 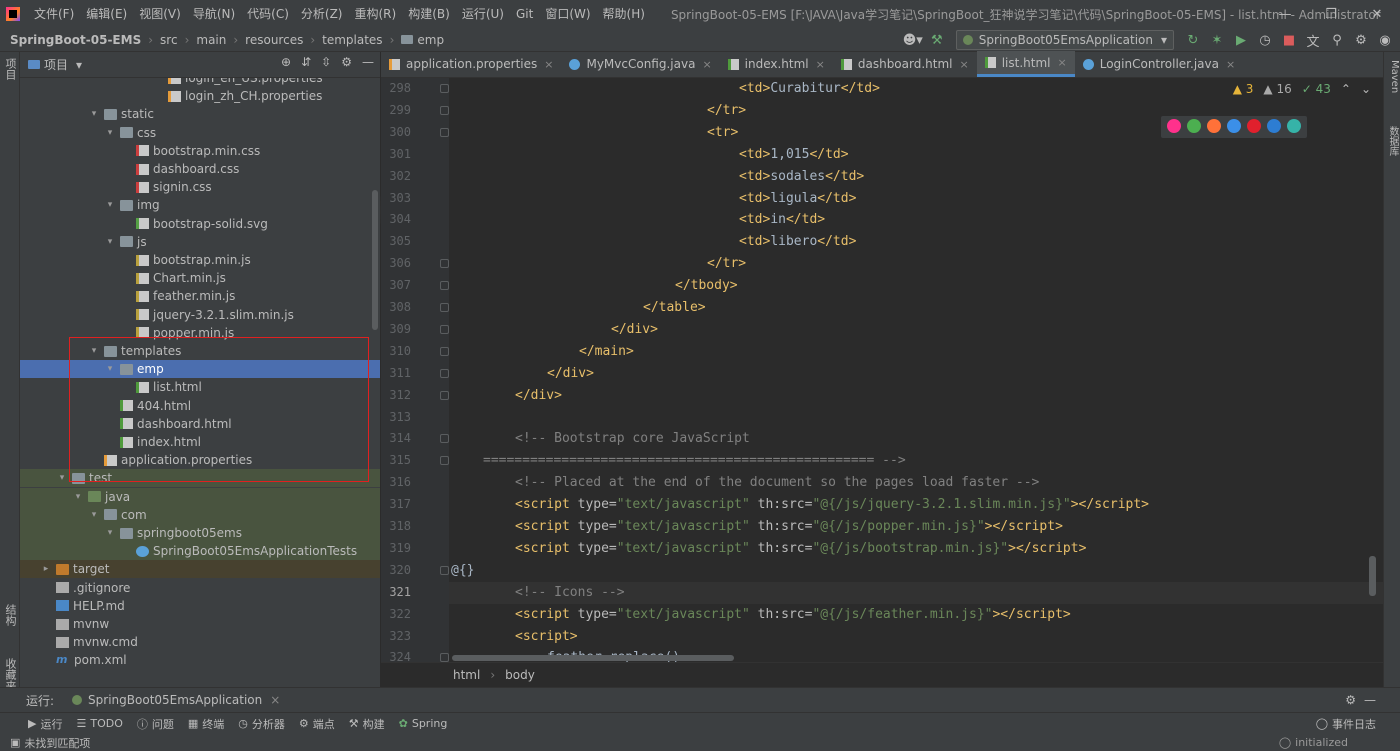 What do you see at coordinates (593, 658) in the screenshot?
I see `editor-horizontal-scrollbar` at bounding box center [593, 658].